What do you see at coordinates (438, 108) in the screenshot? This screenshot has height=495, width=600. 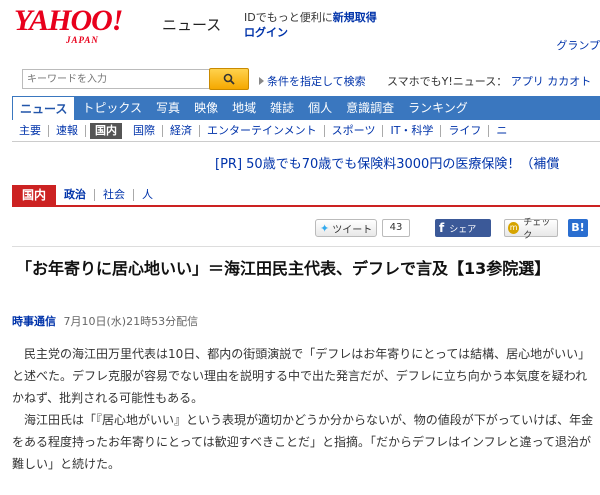 I see `nav-ranking: ランキング` at bounding box center [438, 108].